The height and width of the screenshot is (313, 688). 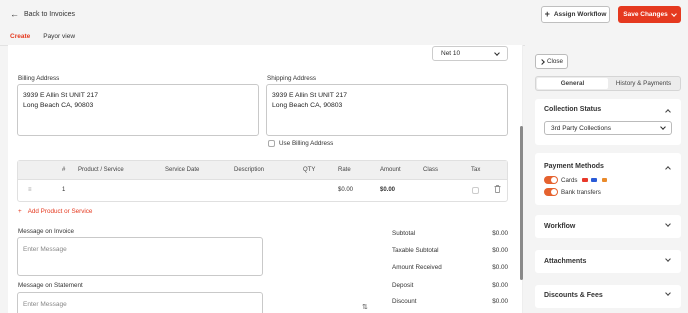 What do you see at coordinates (61, 95) in the screenshot?
I see `billing-line1: 3939 E Allin St UNIT 217` at bounding box center [61, 95].